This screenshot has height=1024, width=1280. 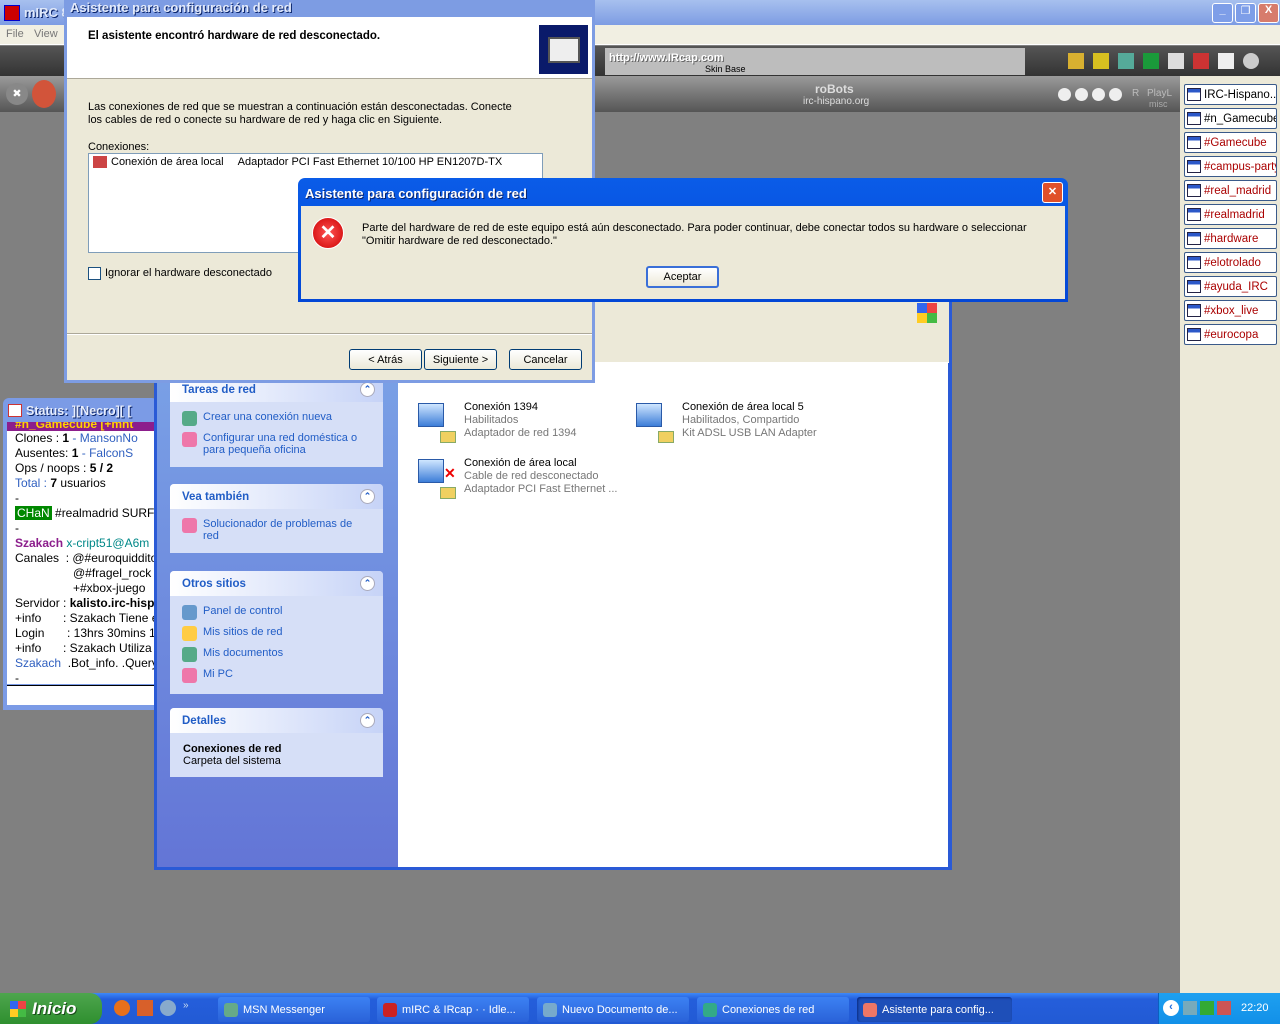 What do you see at coordinates (1222, 13) in the screenshot?
I see `minimize-button: _` at bounding box center [1222, 13].